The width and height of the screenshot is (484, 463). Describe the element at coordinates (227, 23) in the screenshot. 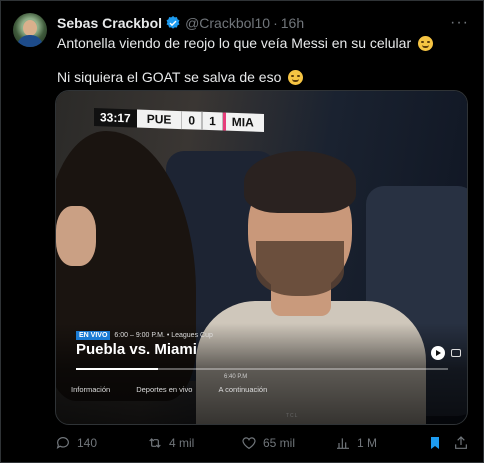

I see `author-handle: @Crackbol10` at that location.